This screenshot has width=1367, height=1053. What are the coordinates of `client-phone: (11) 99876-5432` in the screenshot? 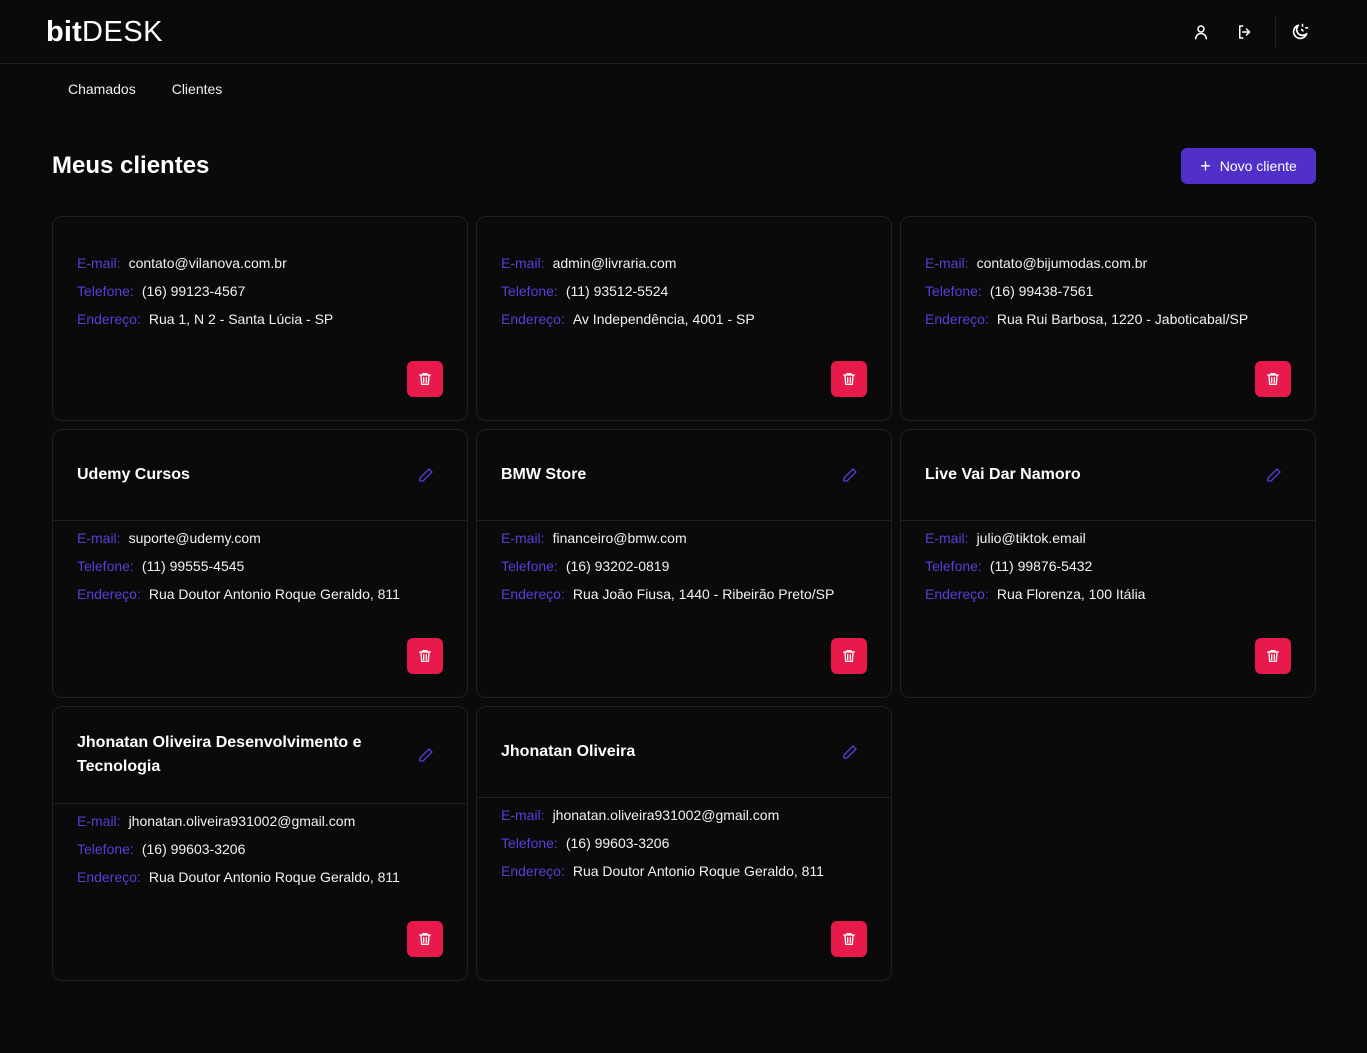 It's located at (1041, 566).